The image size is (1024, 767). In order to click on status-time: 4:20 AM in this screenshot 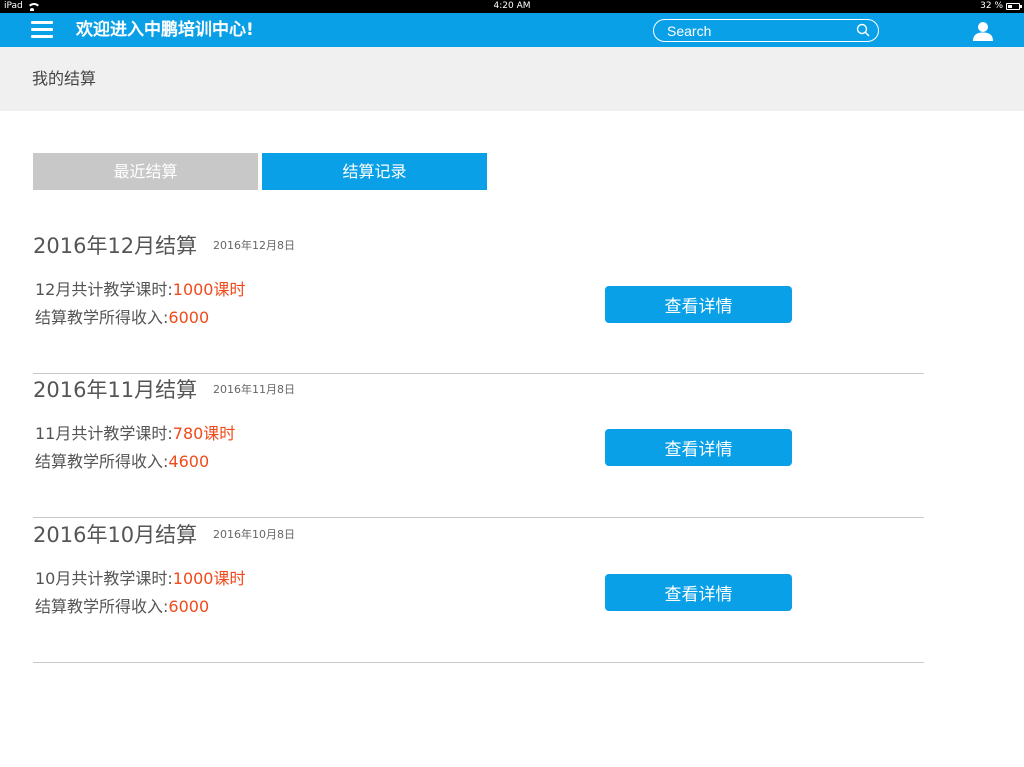, I will do `click(512, 6)`.